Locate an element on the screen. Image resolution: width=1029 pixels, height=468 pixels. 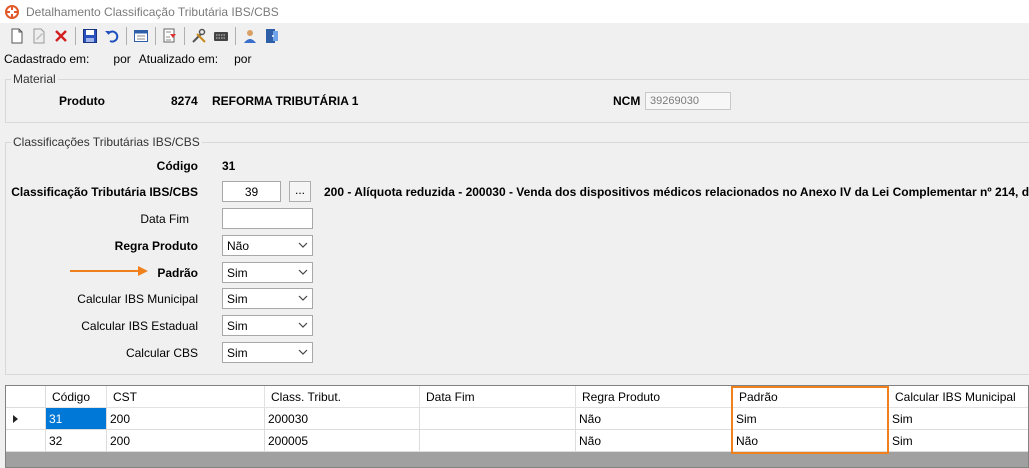
edit-icon is located at coordinates (39, 35).